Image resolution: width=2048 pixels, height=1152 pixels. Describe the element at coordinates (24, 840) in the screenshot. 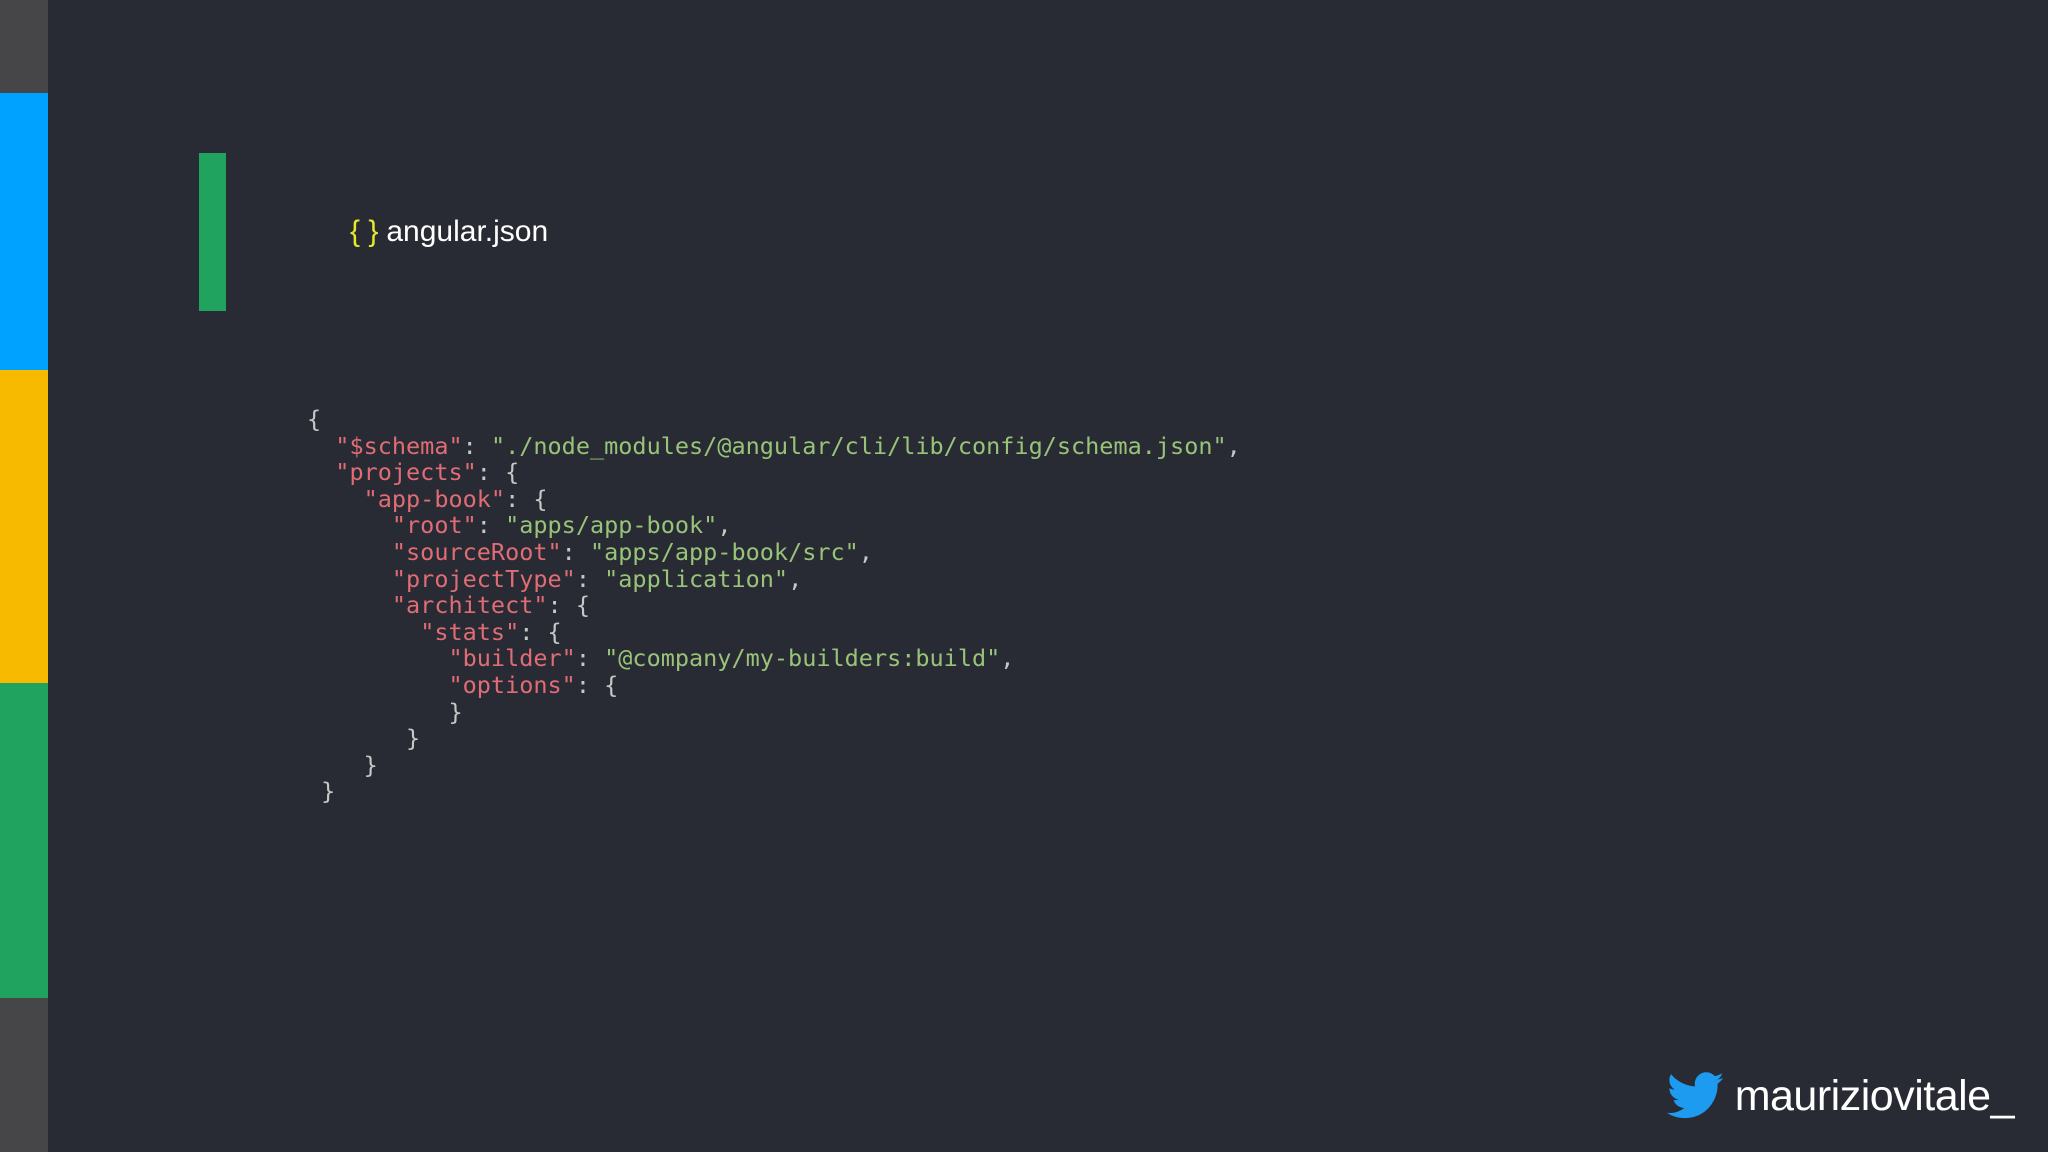

I see `side-stripe-green` at that location.